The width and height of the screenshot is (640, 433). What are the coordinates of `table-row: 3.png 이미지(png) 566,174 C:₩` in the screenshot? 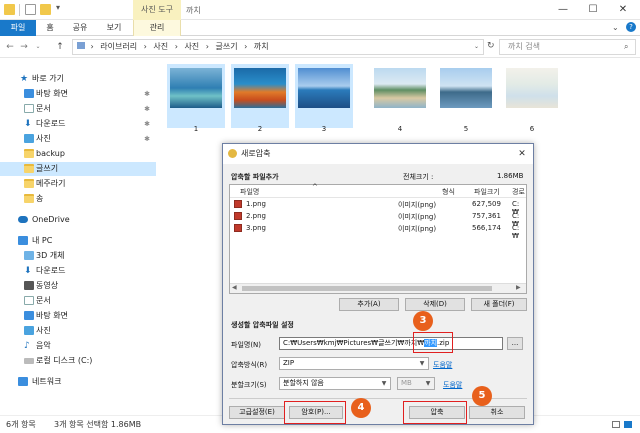 It's located at (379, 232).